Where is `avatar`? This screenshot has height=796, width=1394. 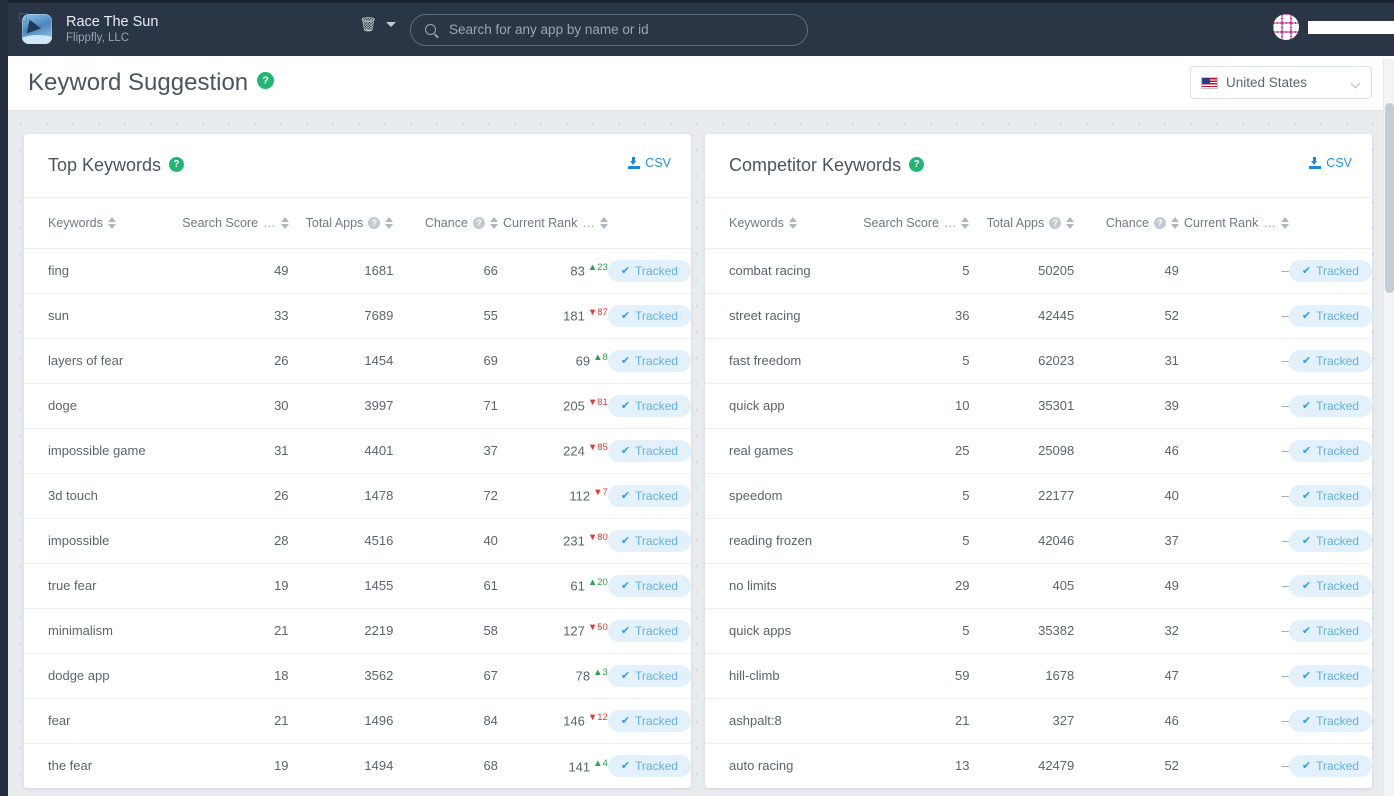 avatar is located at coordinates (1286, 27).